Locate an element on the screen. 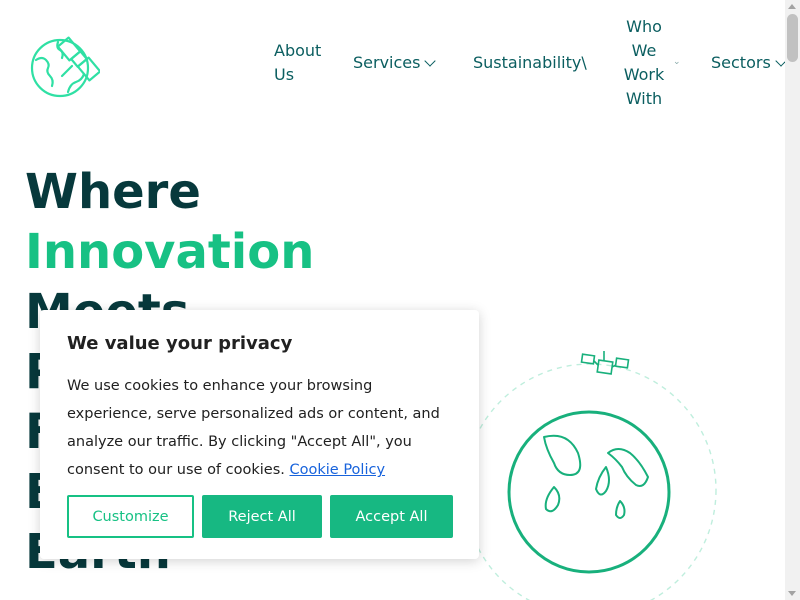 The image size is (800, 600). nav-sectors-label: Sectors is located at coordinates (741, 62).